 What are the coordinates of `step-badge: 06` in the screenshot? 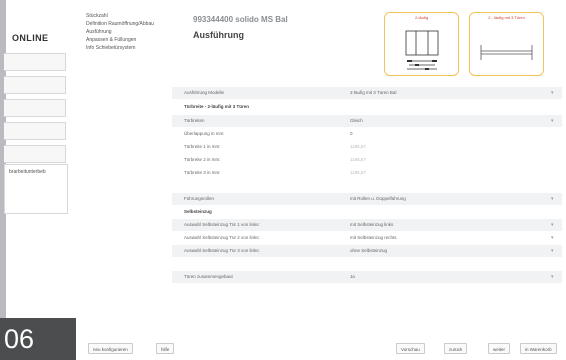 It's located at (38, 339).